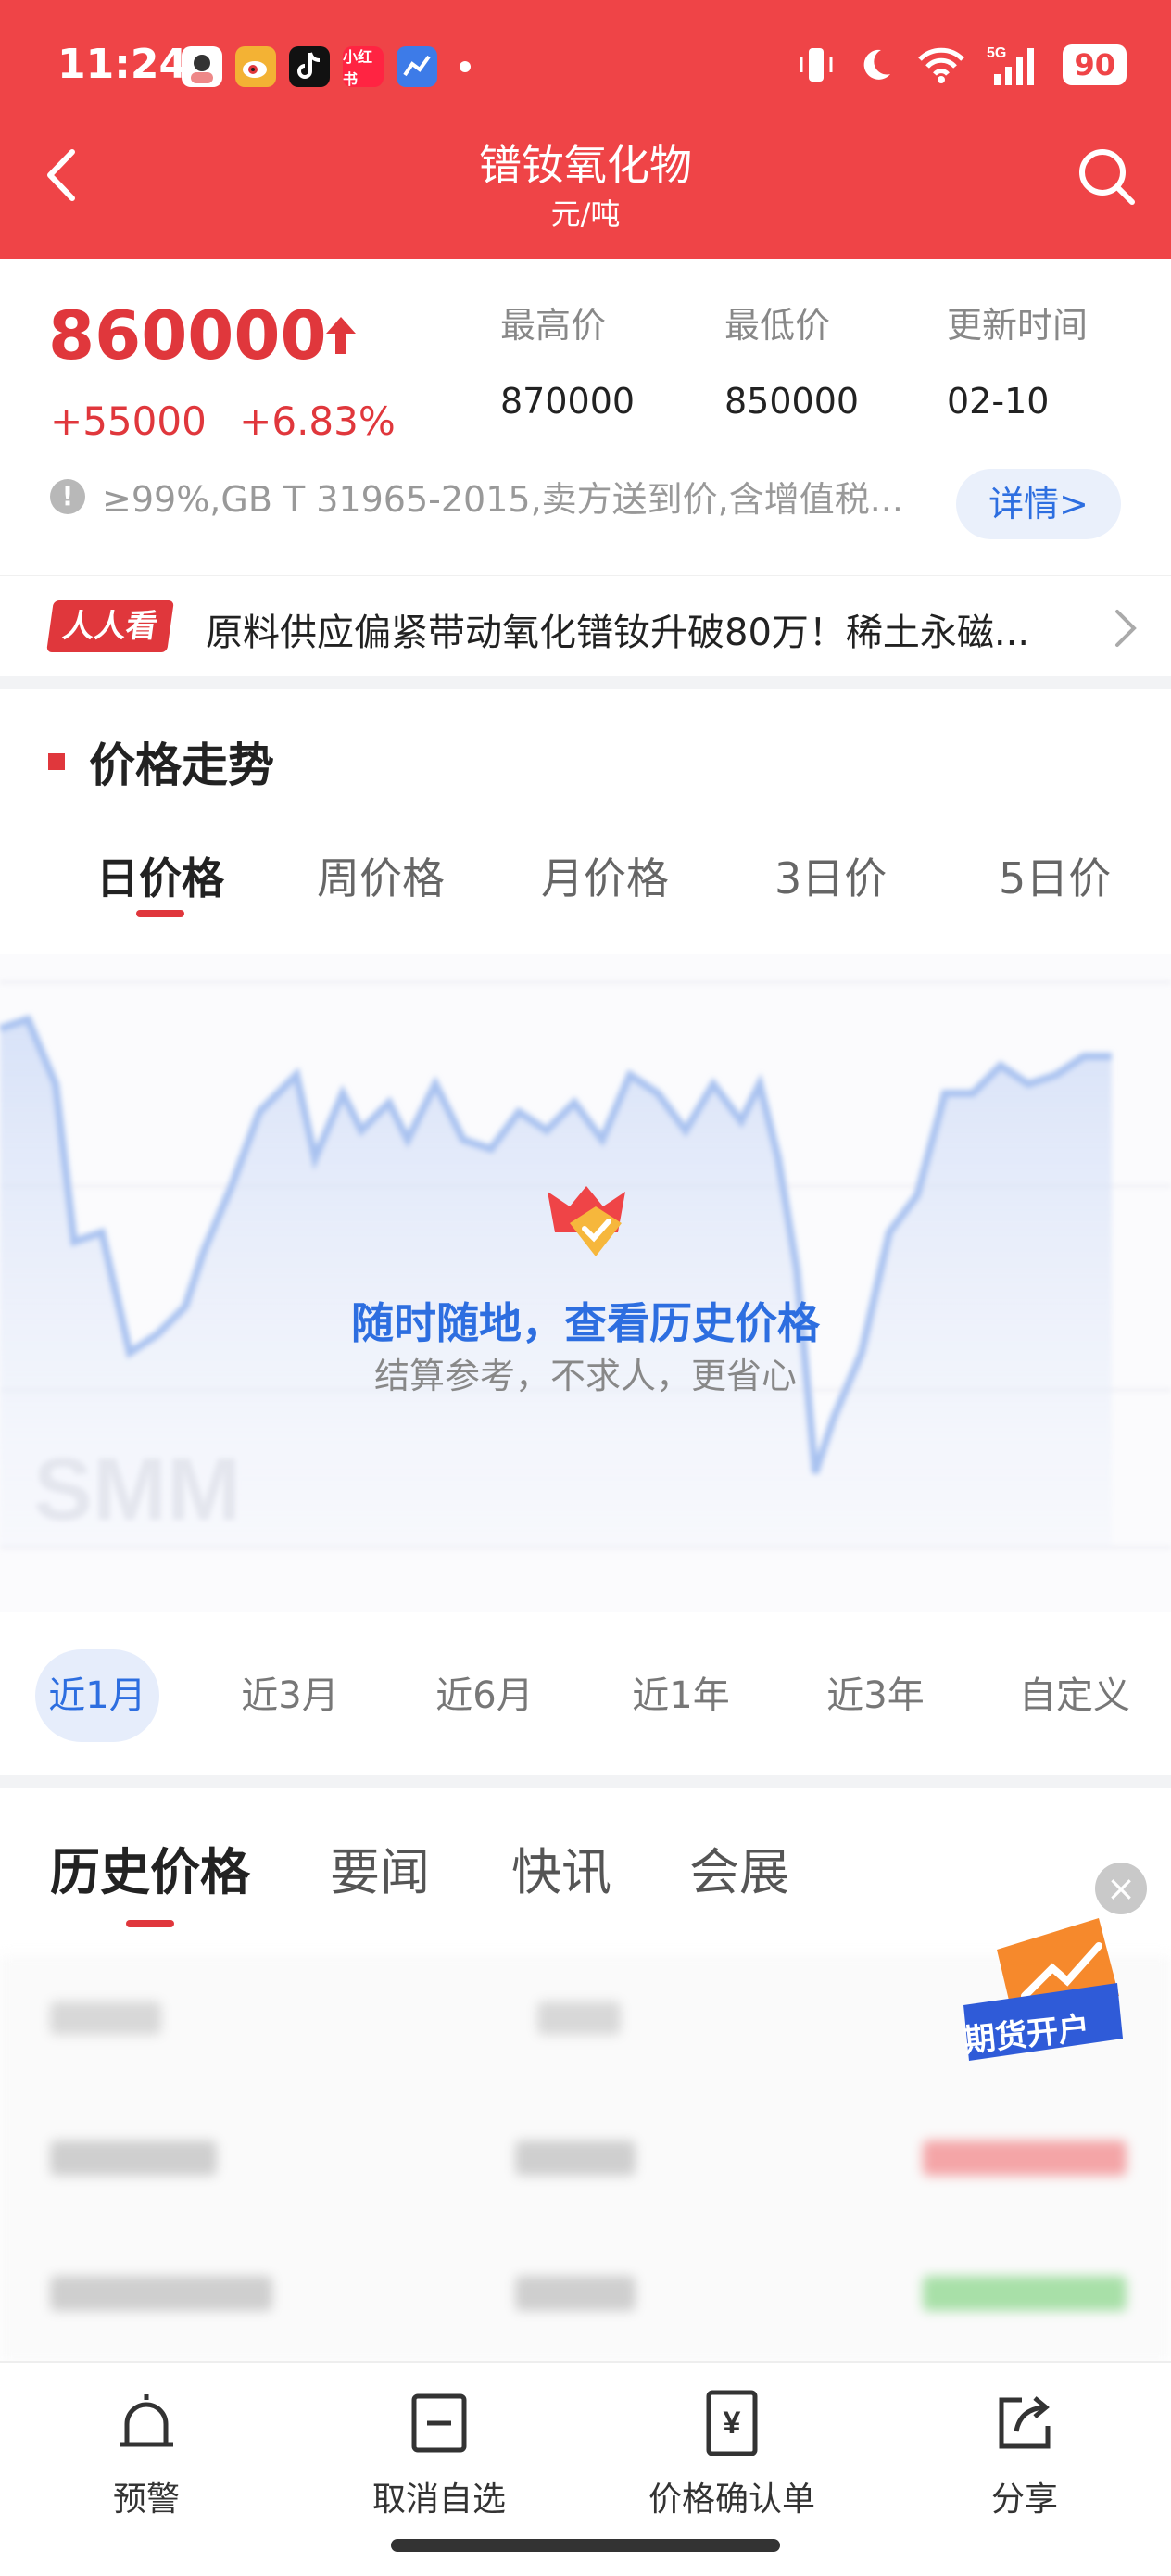 This screenshot has height=2576, width=1171. What do you see at coordinates (128, 421) in the screenshot?
I see `change-absolute: +55000` at bounding box center [128, 421].